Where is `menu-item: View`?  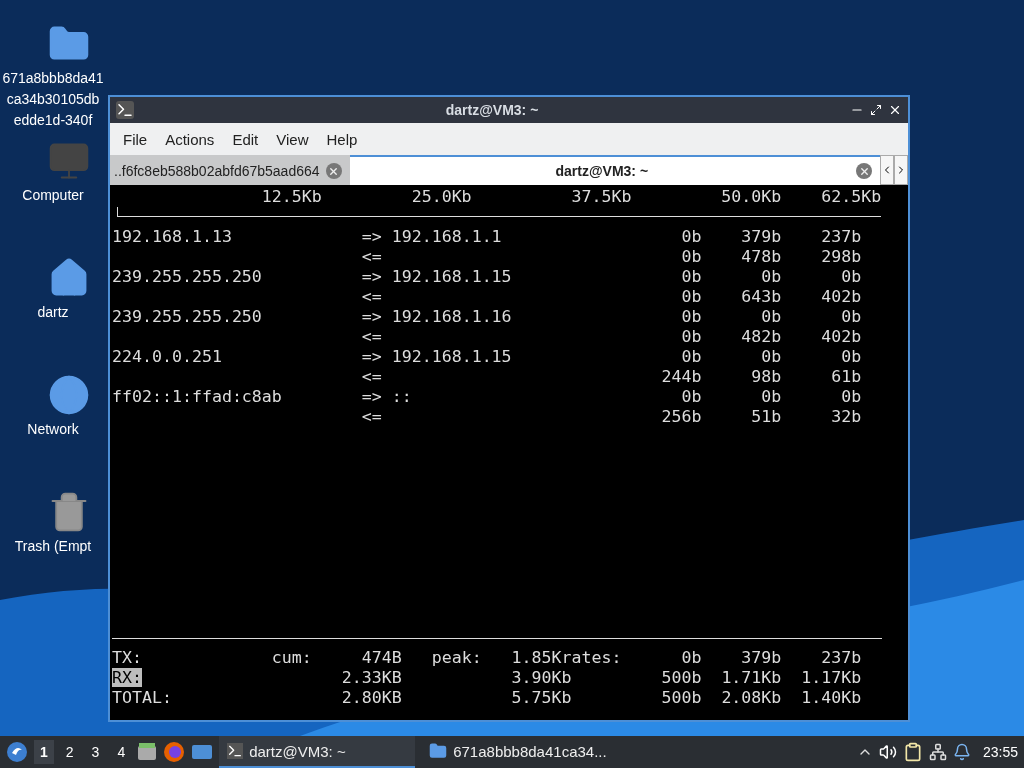 menu-item: View is located at coordinates (292, 139).